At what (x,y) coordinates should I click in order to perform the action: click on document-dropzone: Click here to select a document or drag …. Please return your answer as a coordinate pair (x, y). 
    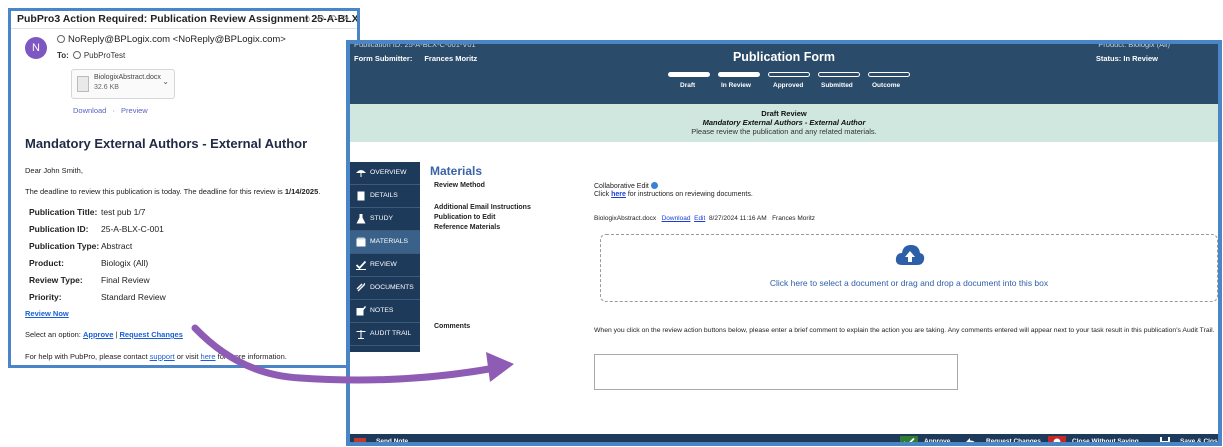
    Looking at the image, I should click on (909, 268).